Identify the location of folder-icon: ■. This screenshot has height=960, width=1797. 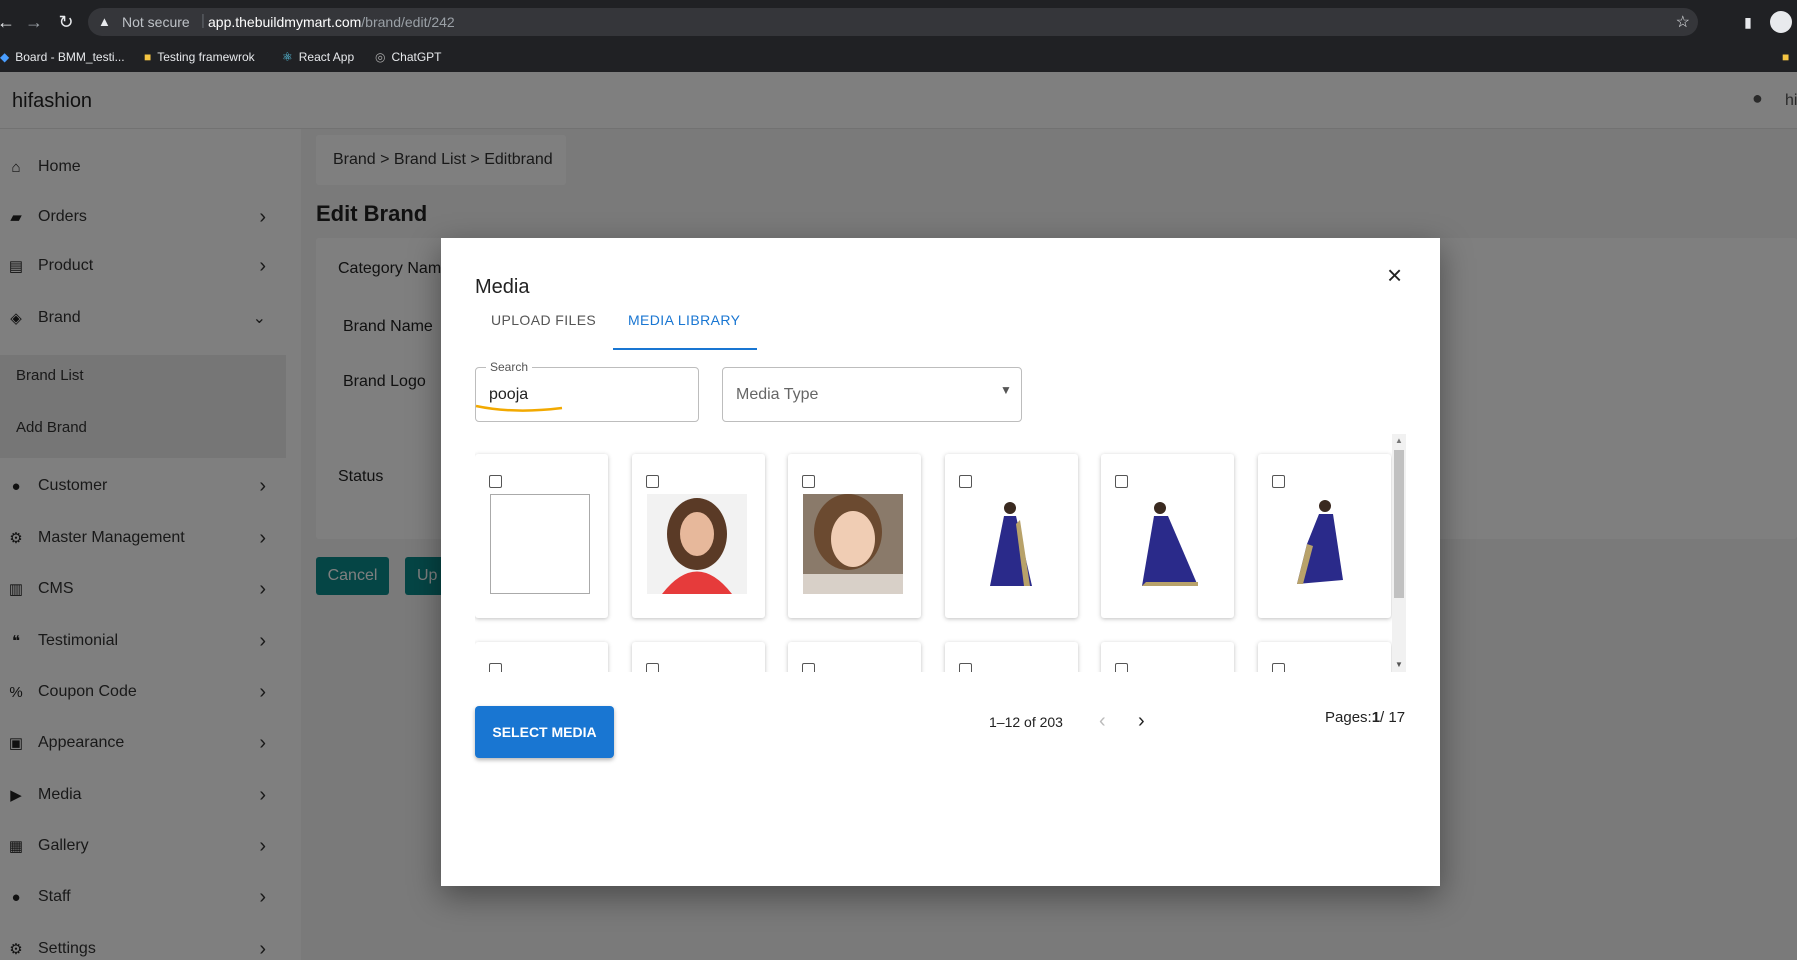
(148, 57).